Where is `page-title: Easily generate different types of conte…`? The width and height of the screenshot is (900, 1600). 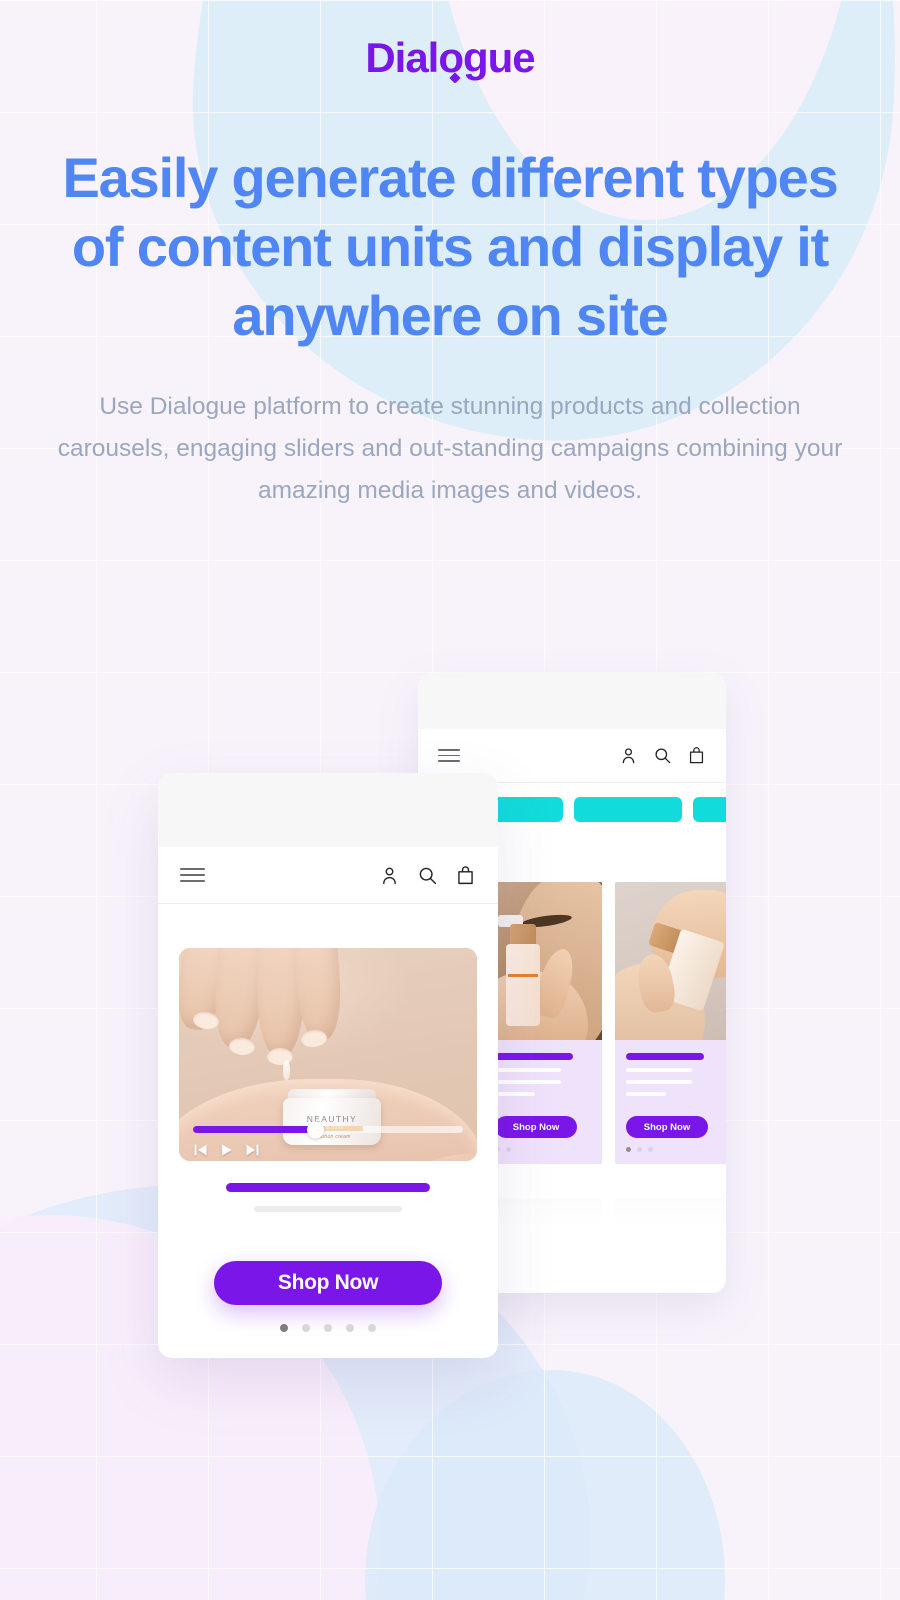
page-title: Easily generate different types of conte… is located at coordinates (450, 246).